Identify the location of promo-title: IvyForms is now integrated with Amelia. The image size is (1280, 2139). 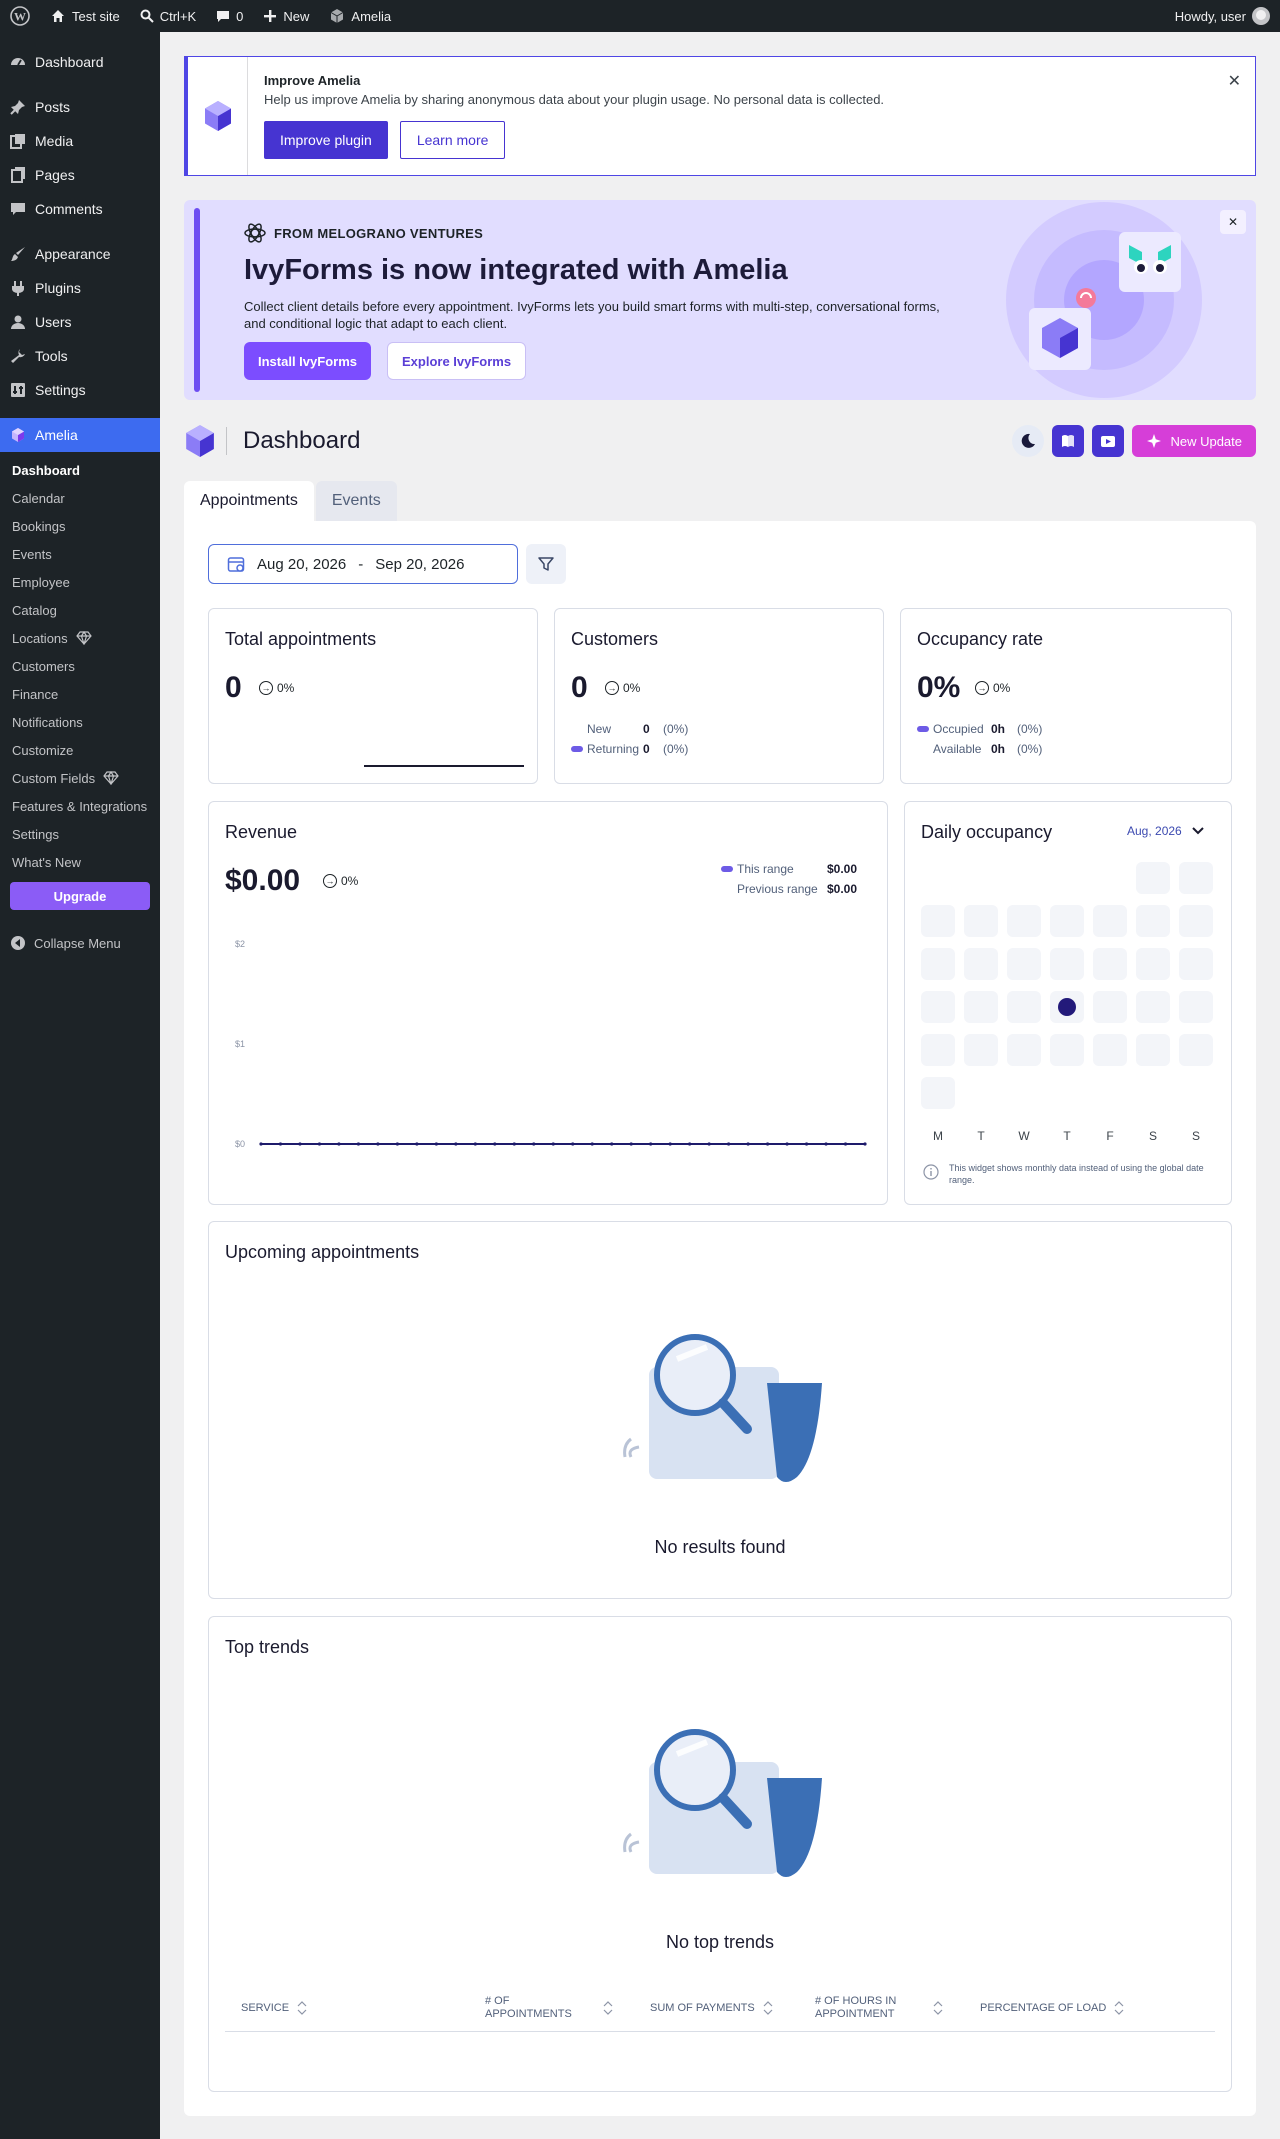
(516, 270).